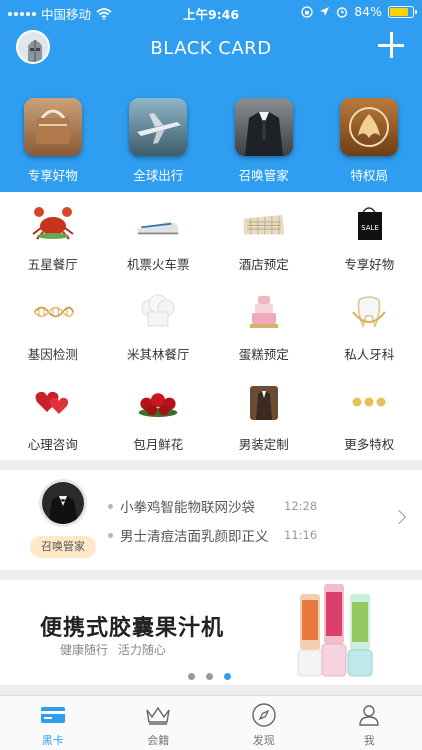  Describe the element at coordinates (301, 535) in the screenshot. I see `news-time: 11:16` at that location.